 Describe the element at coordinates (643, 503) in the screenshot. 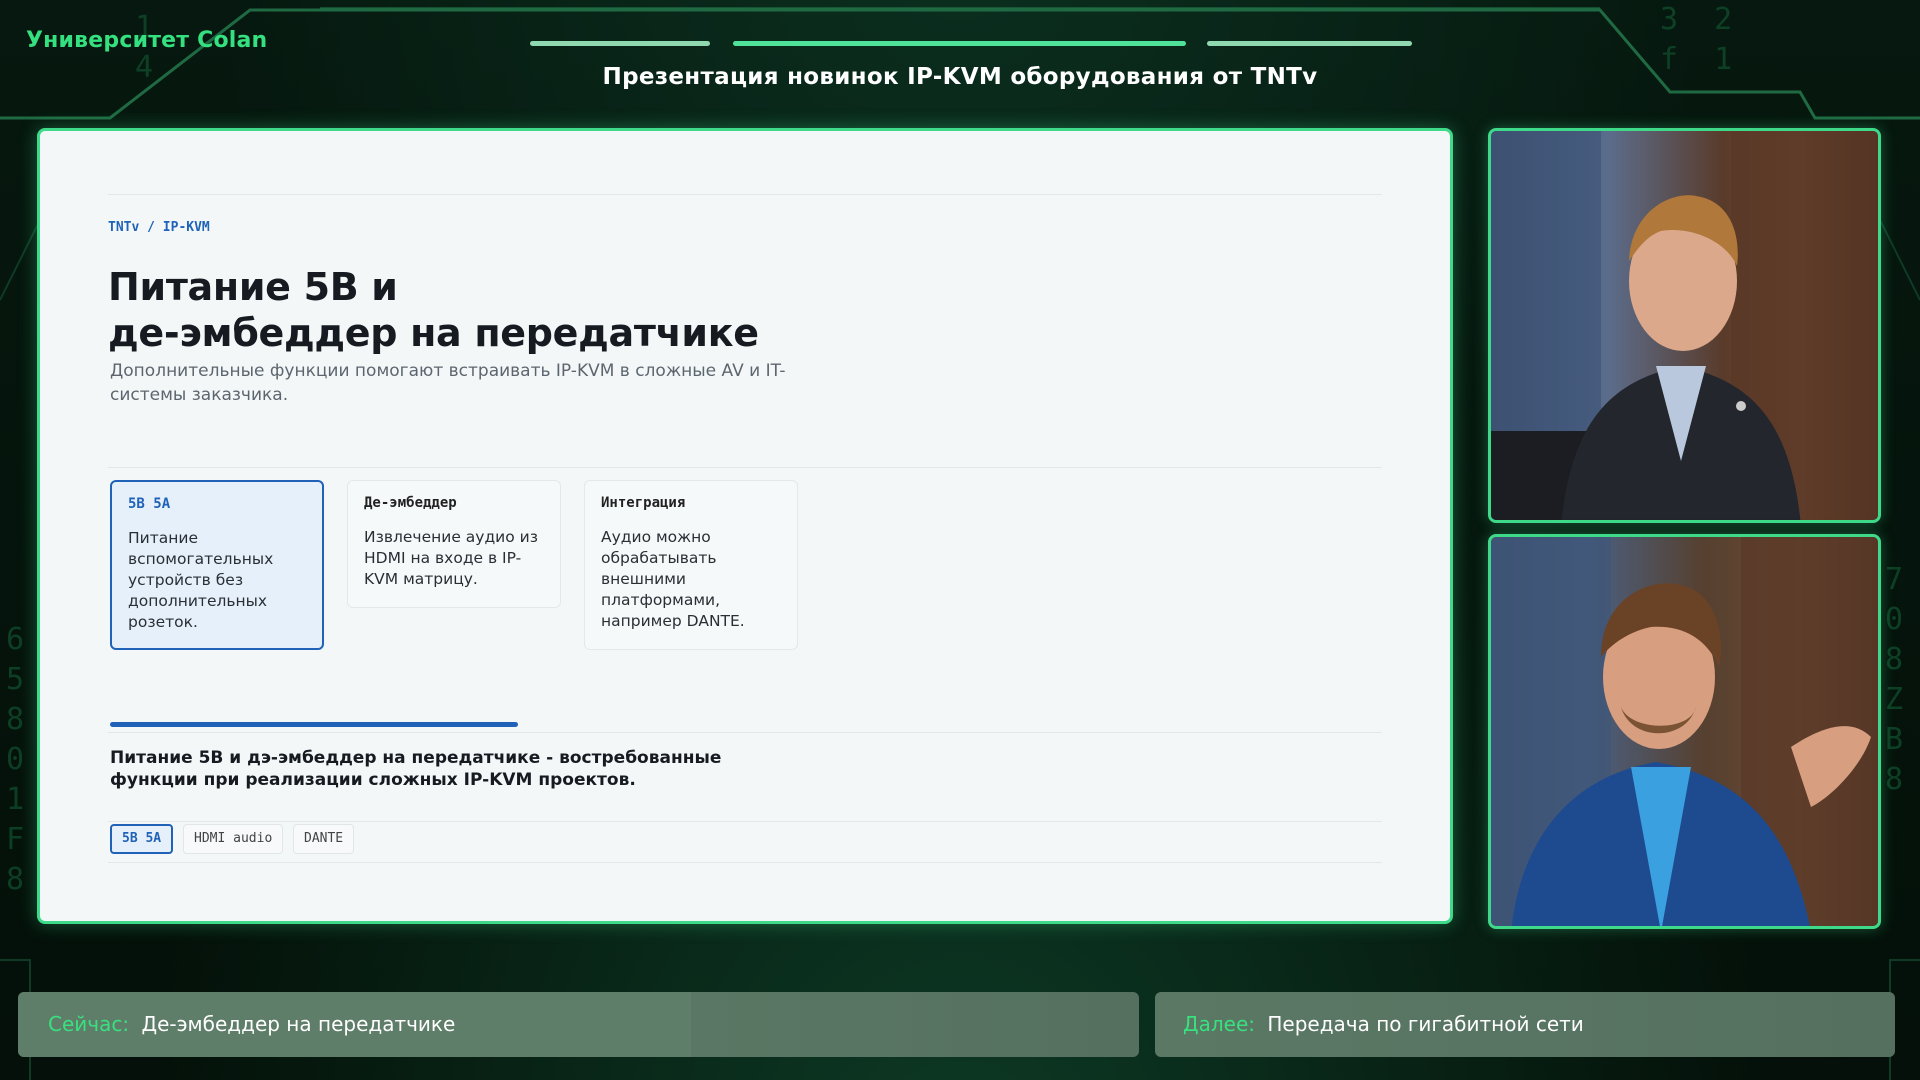

I see `feature-card-title: Интеграция` at that location.